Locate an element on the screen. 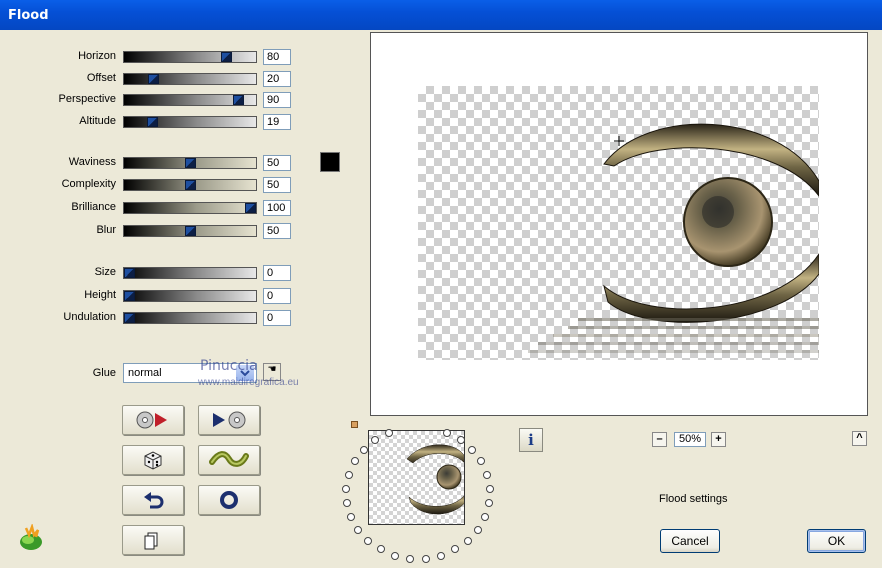 The width and height of the screenshot is (882, 568). zoom-out-button: – is located at coordinates (659, 439).